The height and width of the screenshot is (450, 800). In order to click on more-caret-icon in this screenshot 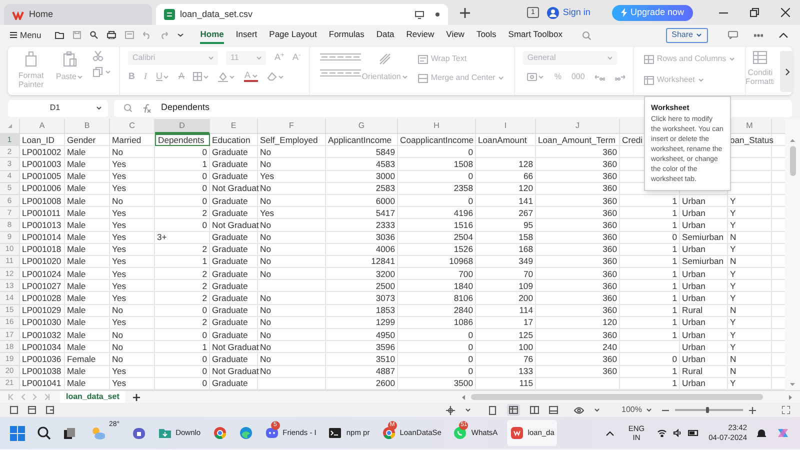, I will do `click(180, 35)`.